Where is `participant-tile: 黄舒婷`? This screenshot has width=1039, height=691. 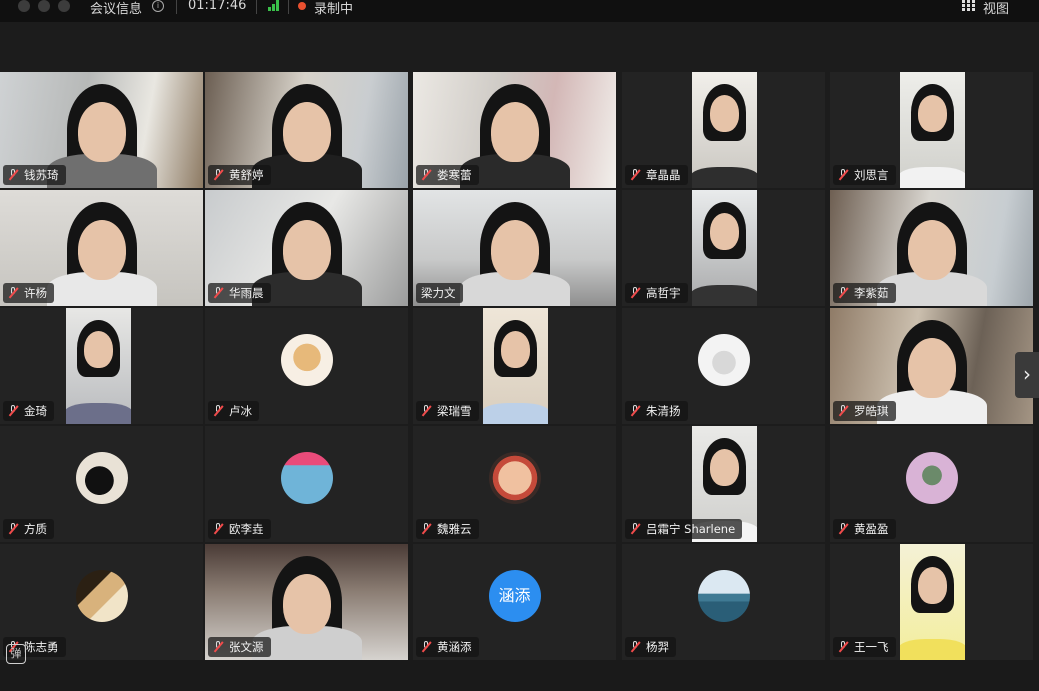 participant-tile: 黄舒婷 is located at coordinates (306, 130).